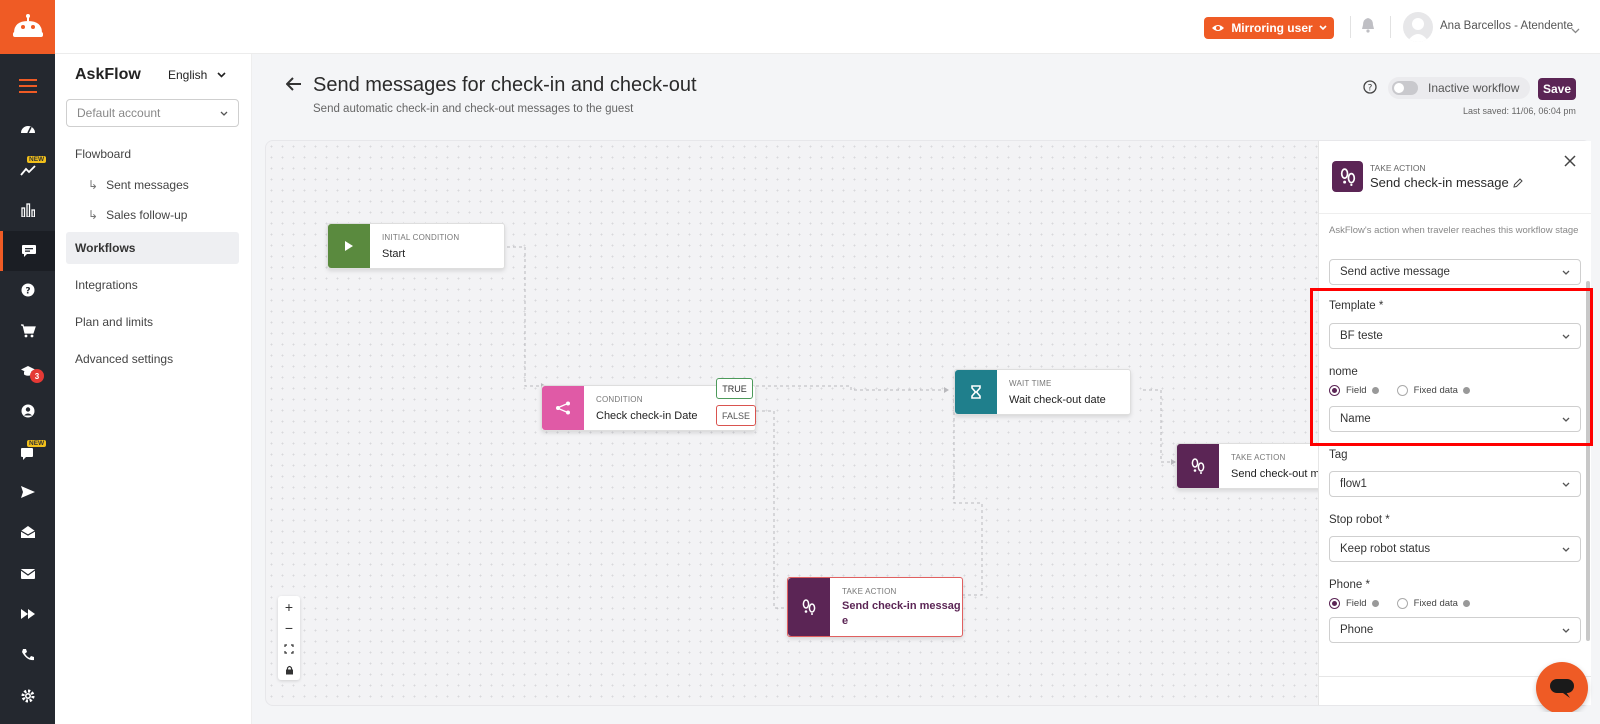 The image size is (1600, 724). Describe the element at coordinates (27, 614) in the screenshot. I see `fast-forward-icon` at that location.